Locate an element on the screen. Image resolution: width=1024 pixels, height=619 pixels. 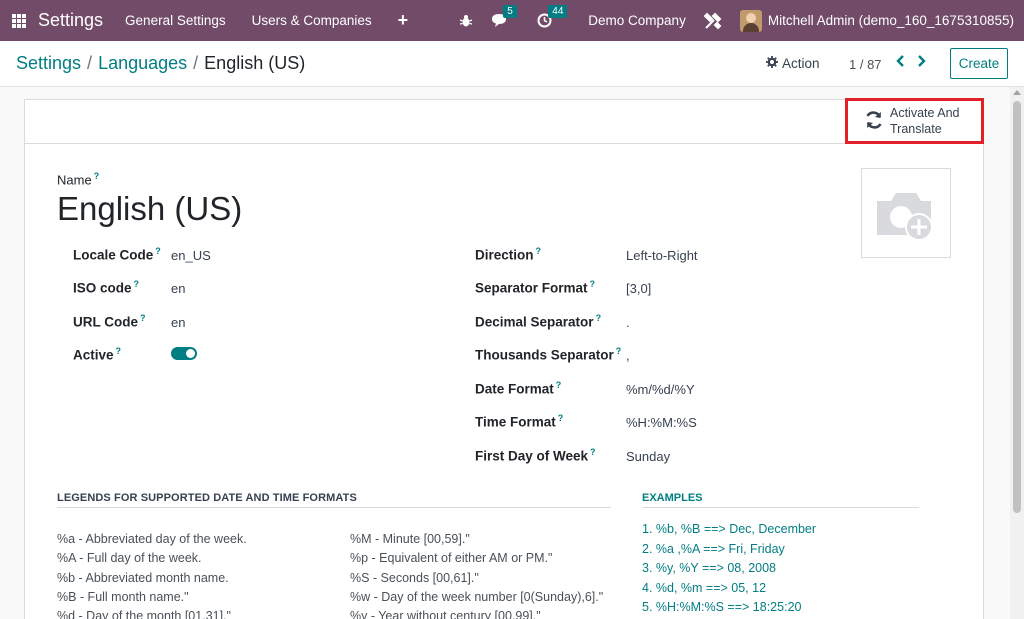
action-label: Action is located at coordinates (801, 63).